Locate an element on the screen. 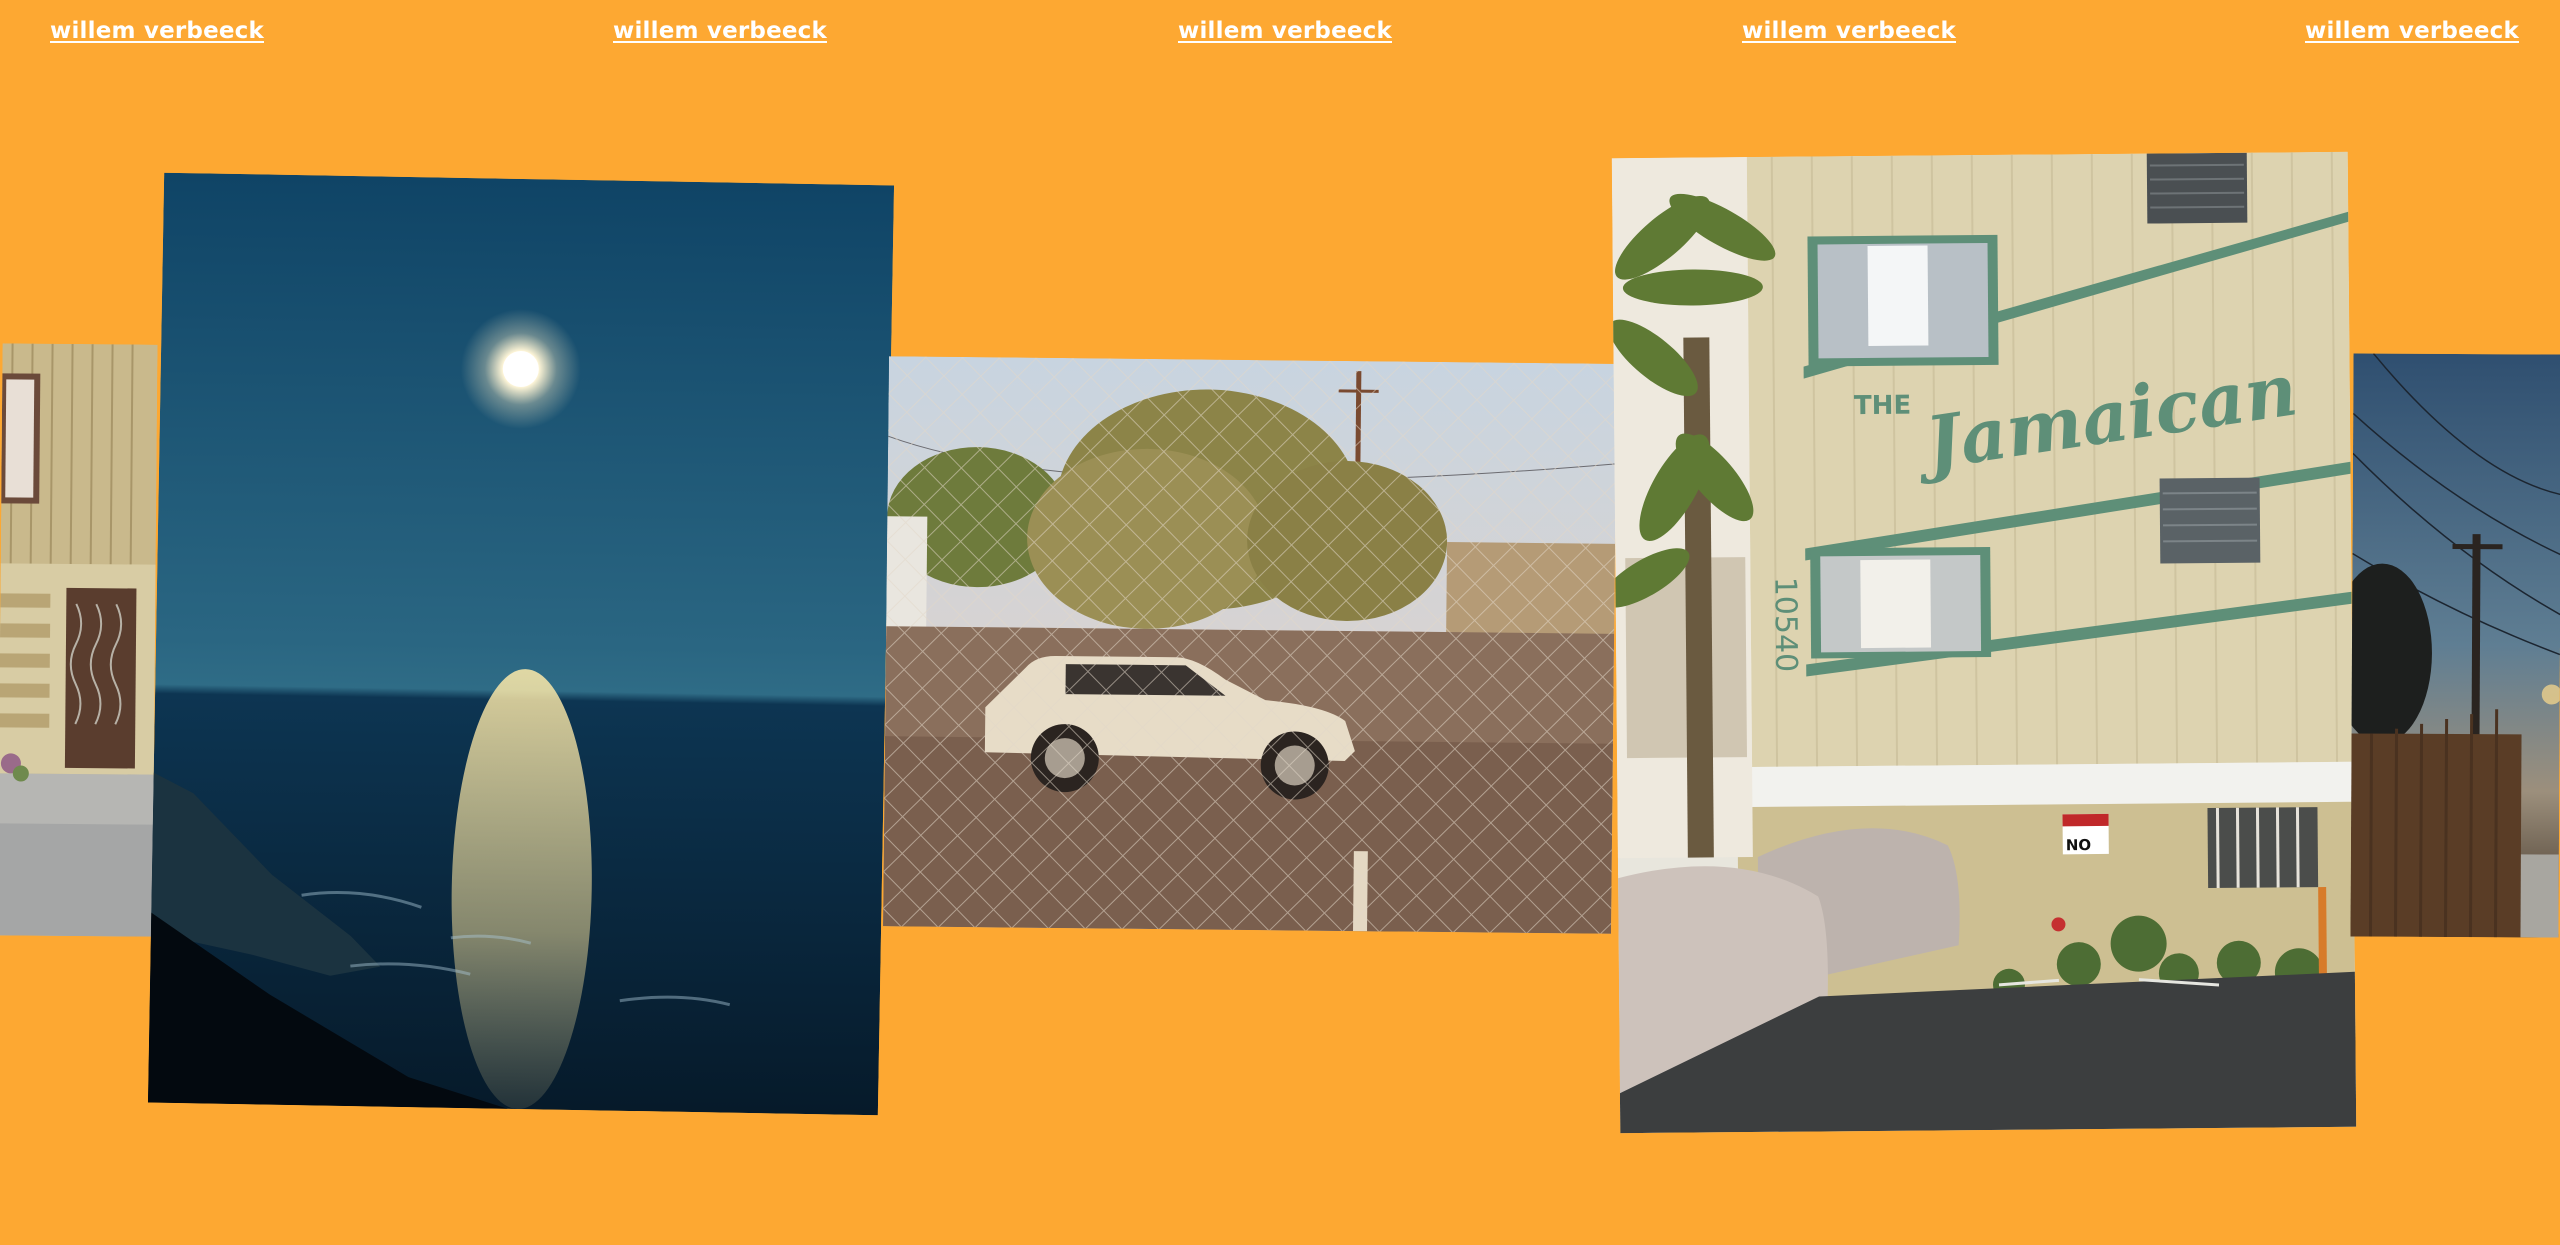 This screenshot has width=2560, height=1245. photo-street-dusk is located at coordinates (2455, 645).